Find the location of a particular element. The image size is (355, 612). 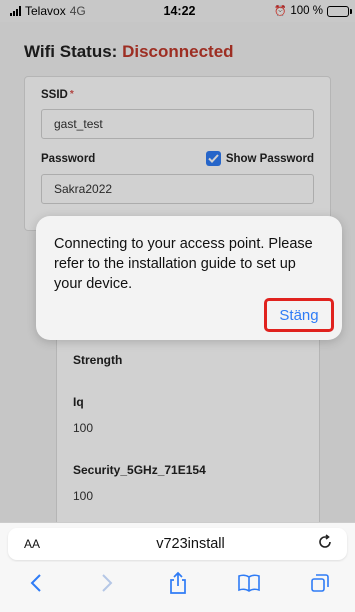

browser-toolbar is located at coordinates (177, 587).